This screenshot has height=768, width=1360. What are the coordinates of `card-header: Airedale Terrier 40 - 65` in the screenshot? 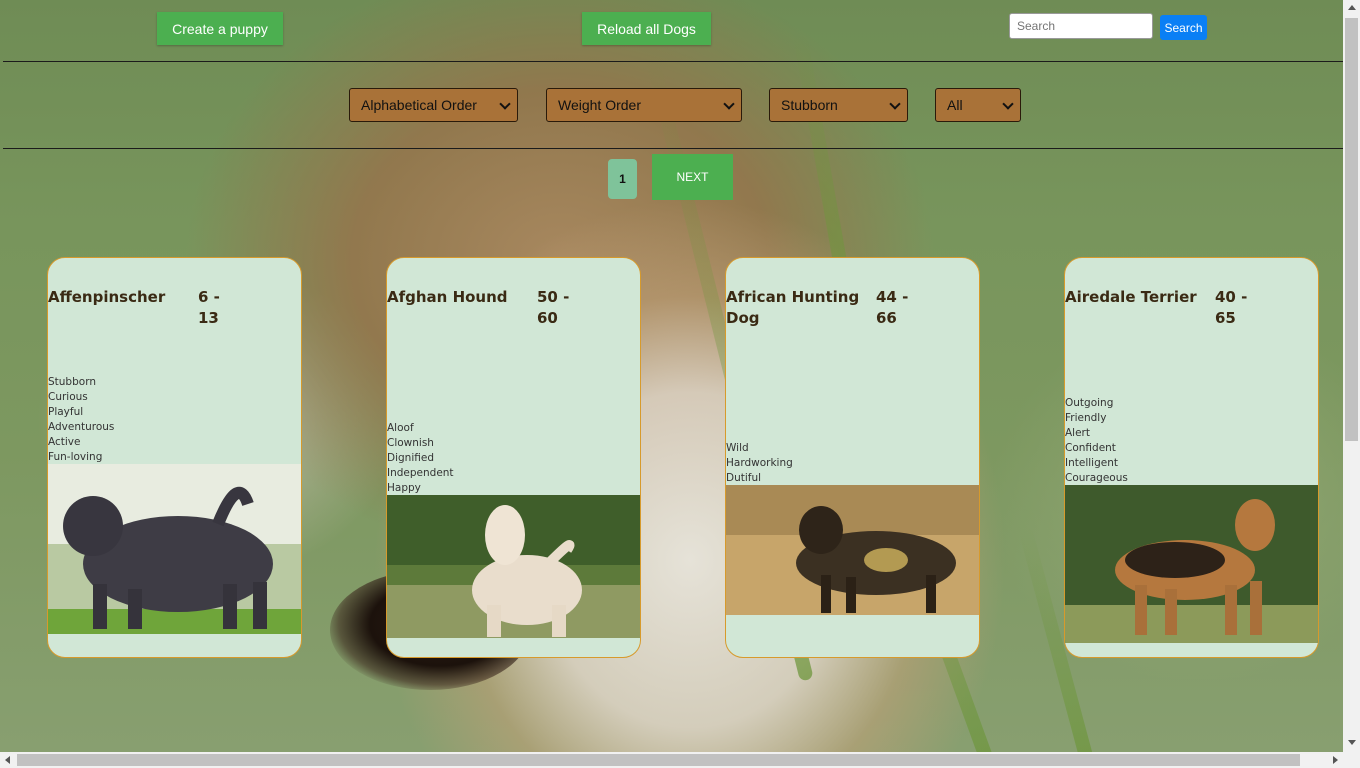 It's located at (1191, 293).